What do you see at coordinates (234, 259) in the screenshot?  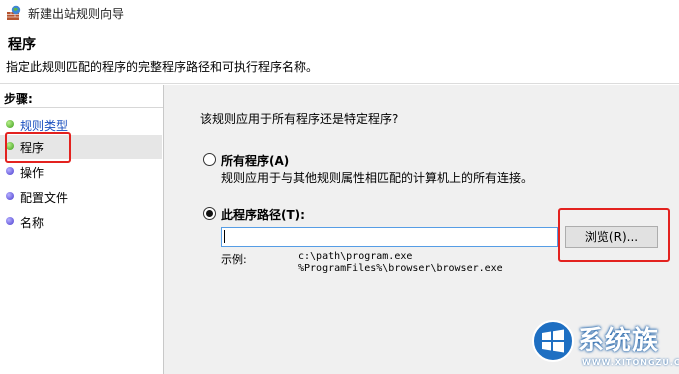 I see `example-label: 示例:` at bounding box center [234, 259].